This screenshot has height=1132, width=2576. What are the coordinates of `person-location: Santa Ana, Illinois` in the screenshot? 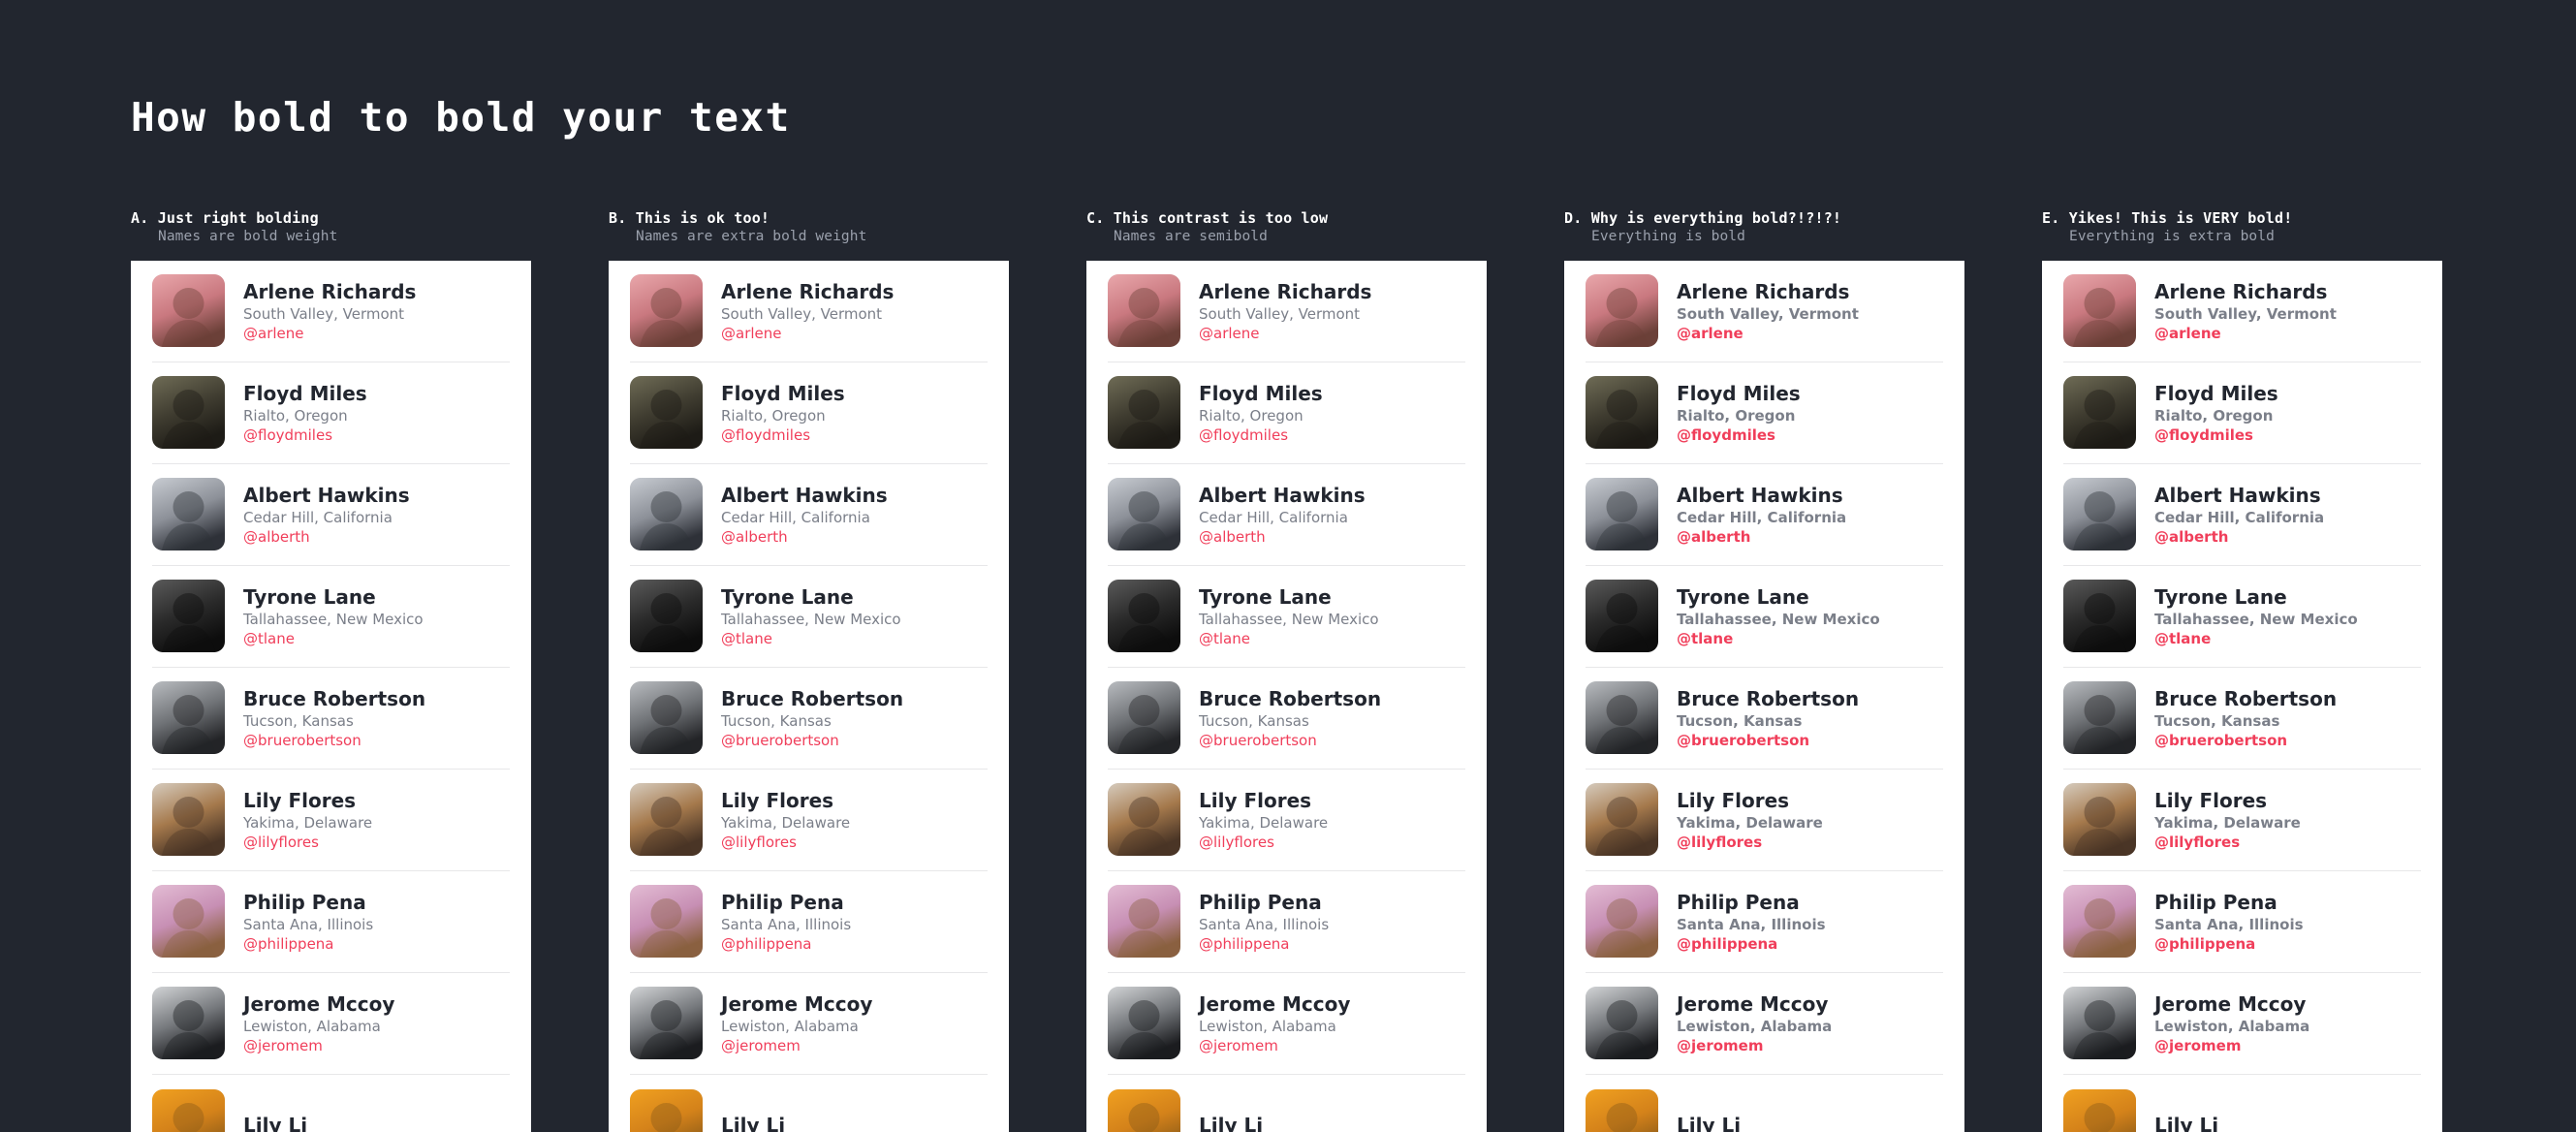 It's located at (308, 924).